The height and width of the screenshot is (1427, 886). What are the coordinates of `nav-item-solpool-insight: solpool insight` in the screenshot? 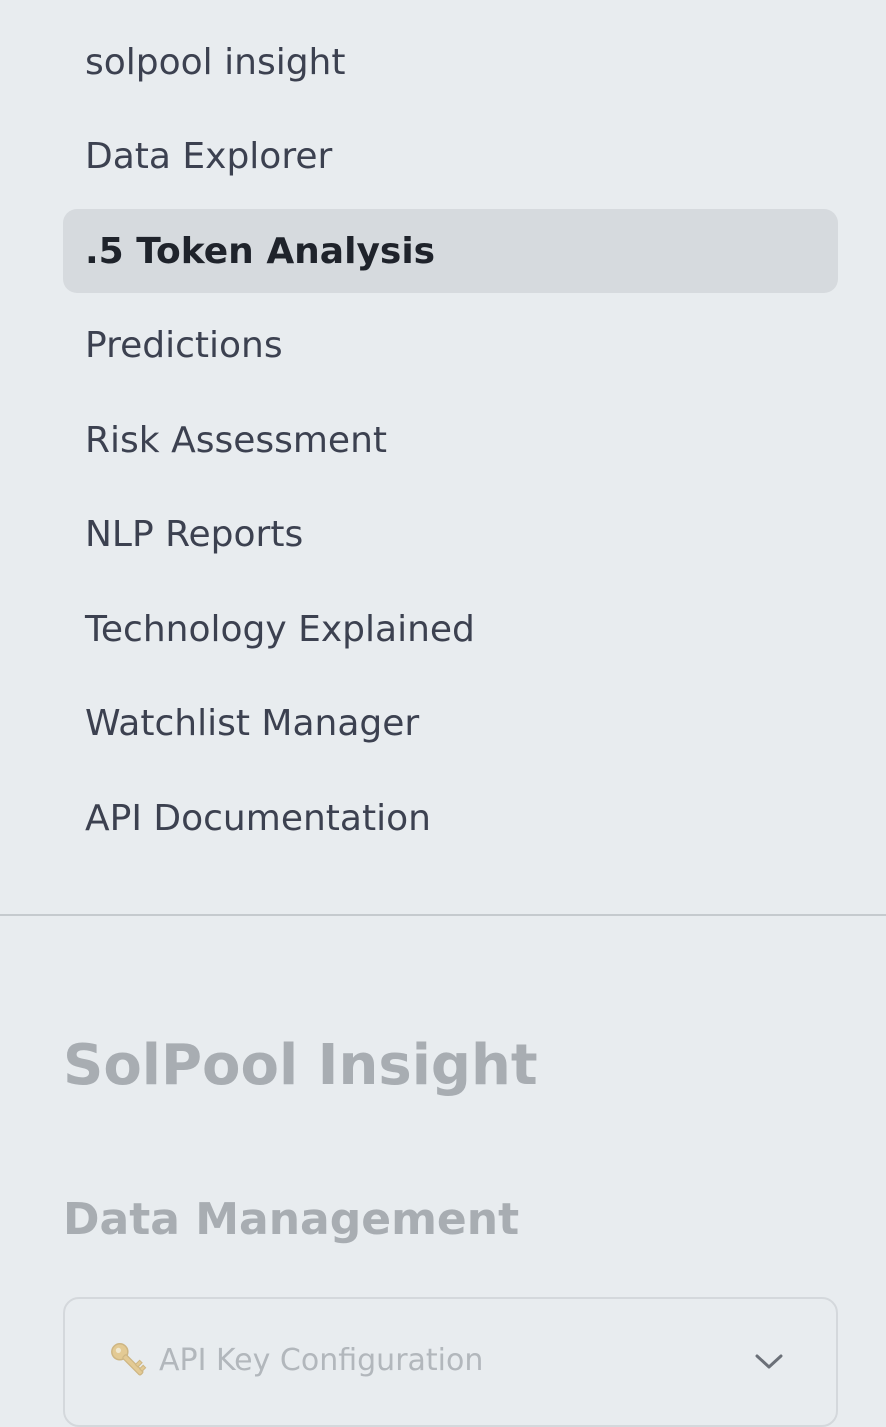 It's located at (450, 62).